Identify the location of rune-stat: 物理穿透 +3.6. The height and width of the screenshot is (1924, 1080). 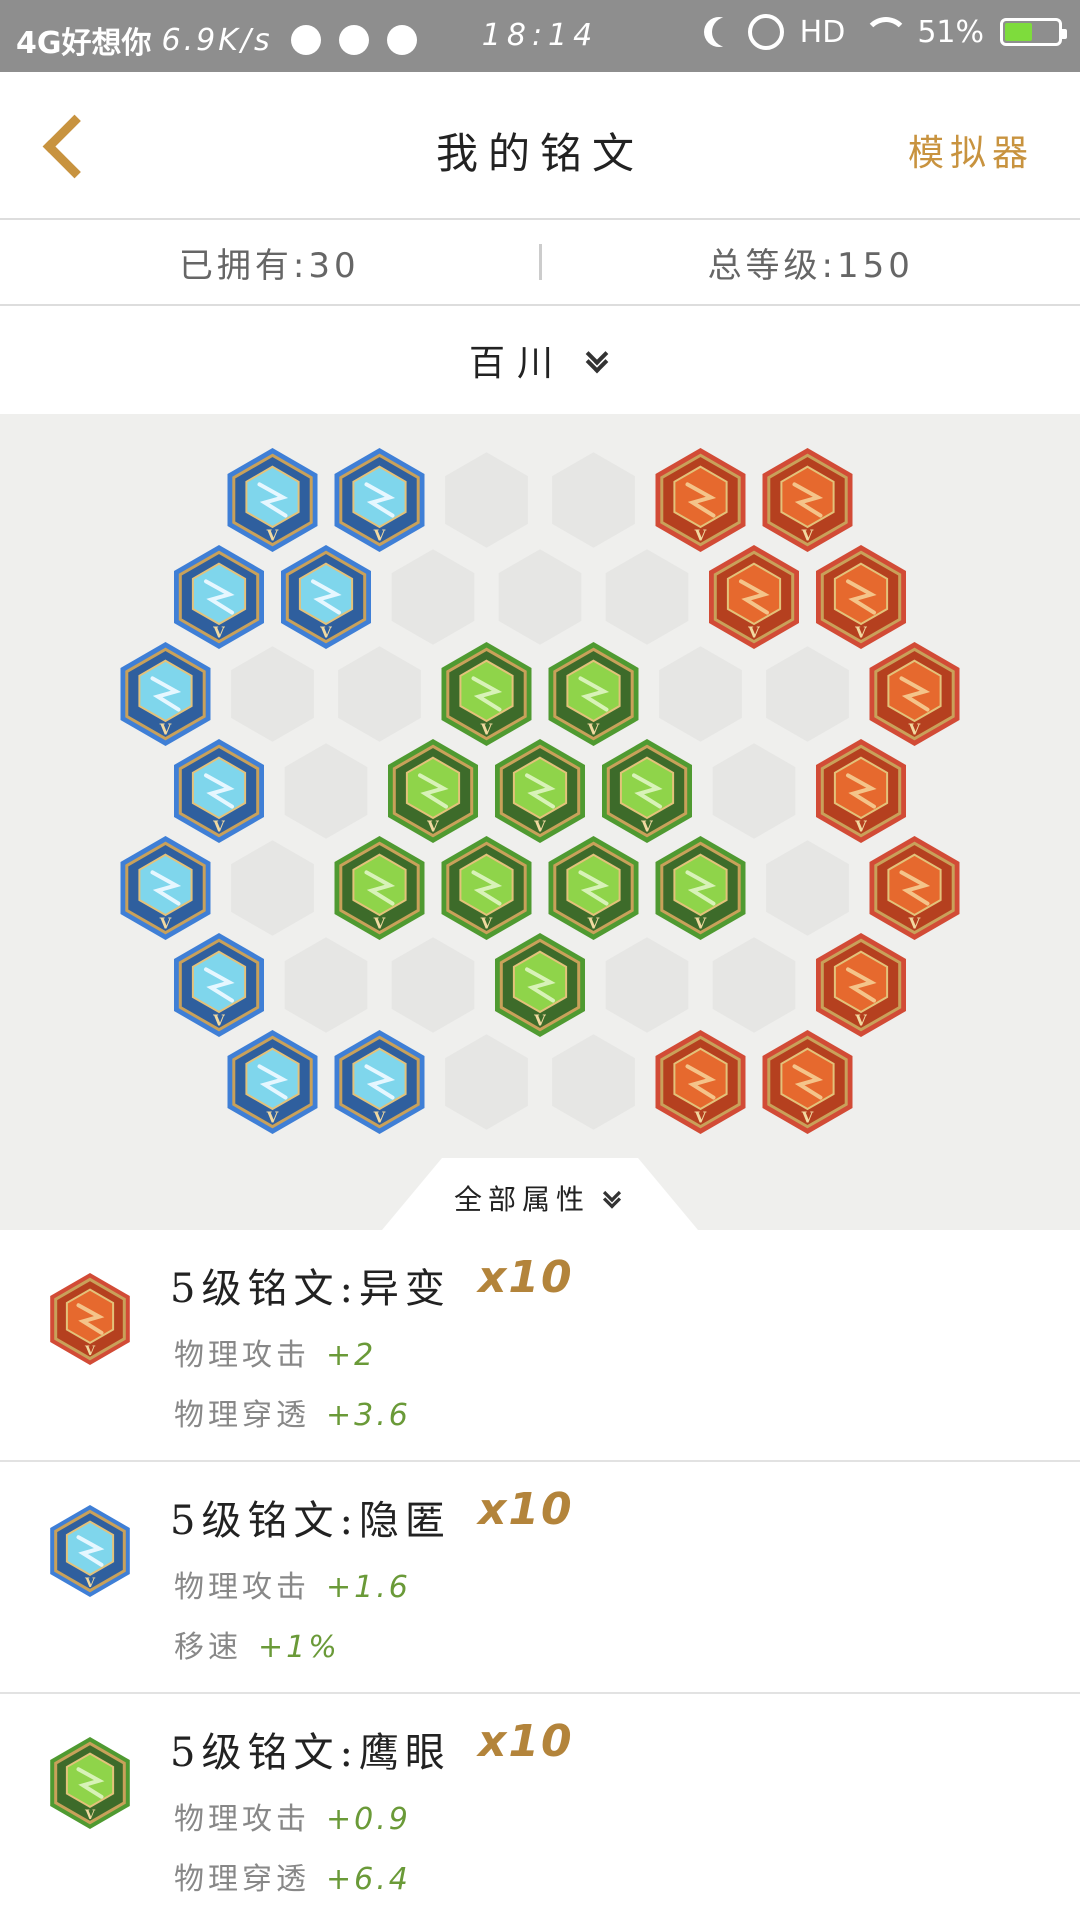
(292, 1412).